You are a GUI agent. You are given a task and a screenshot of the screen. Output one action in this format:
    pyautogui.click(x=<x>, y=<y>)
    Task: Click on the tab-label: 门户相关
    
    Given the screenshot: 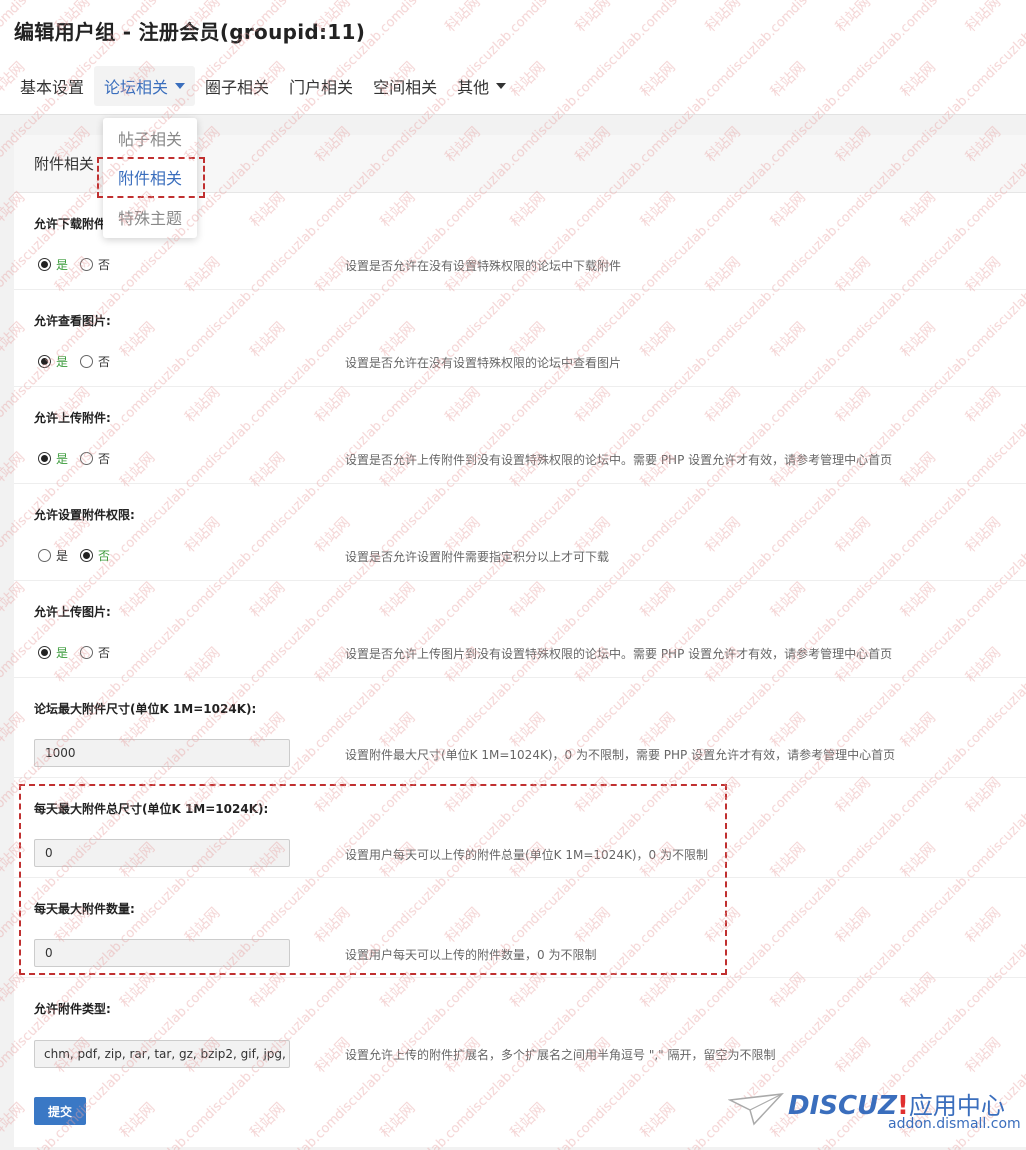 What is the action you would take?
    pyautogui.click(x=321, y=87)
    